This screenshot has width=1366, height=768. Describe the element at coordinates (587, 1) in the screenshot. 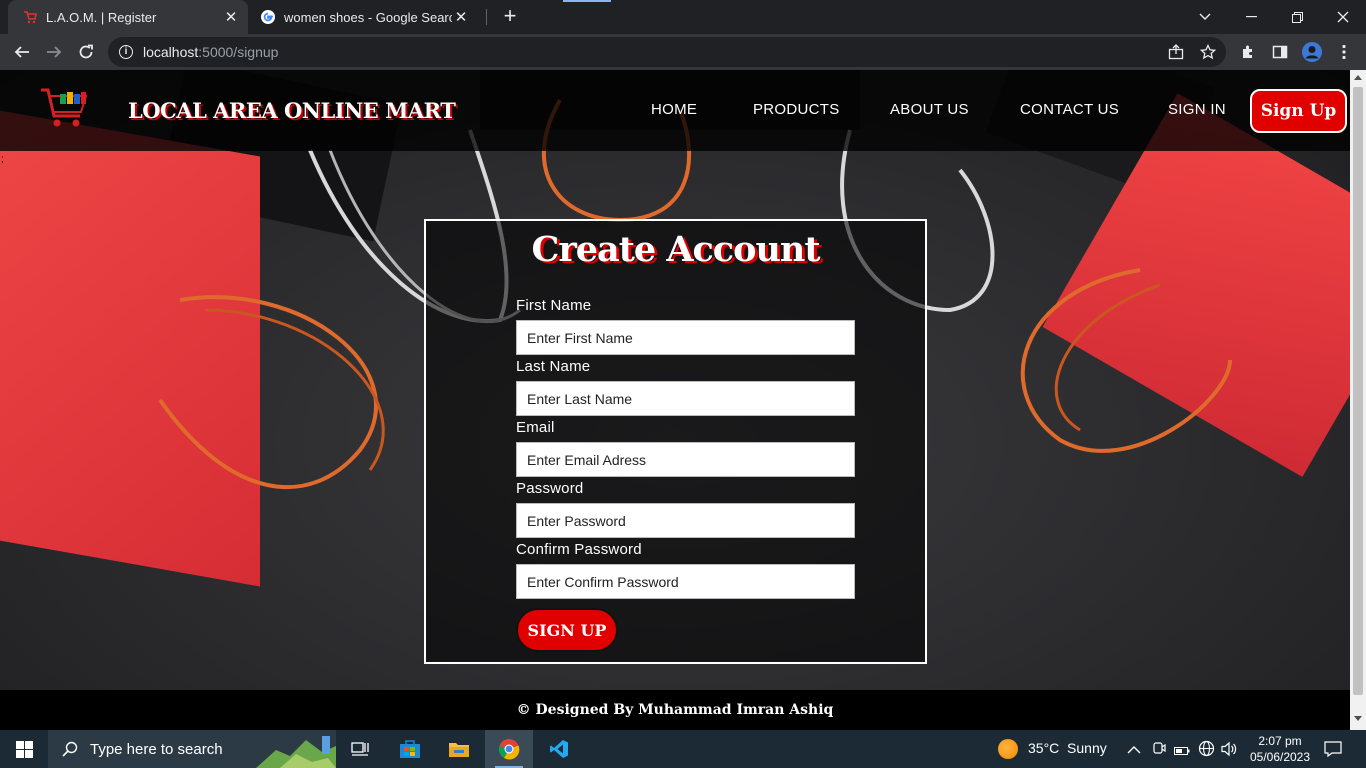

I see `profile-accent-strip` at that location.